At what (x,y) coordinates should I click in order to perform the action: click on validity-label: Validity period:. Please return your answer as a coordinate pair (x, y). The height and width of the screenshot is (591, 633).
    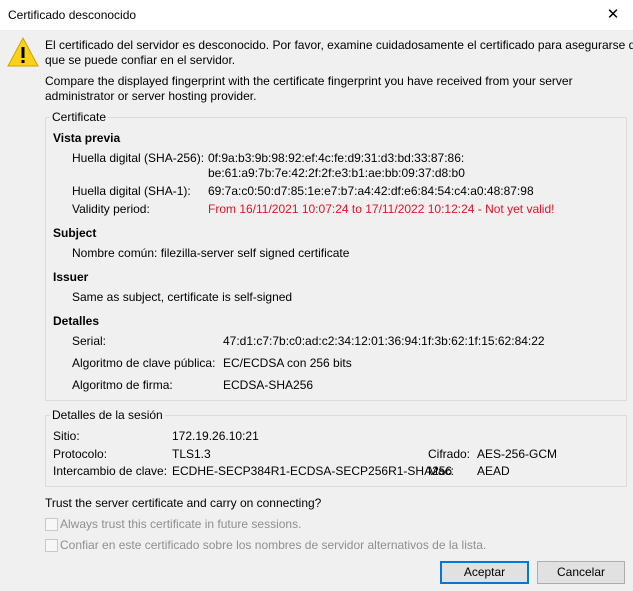
    Looking at the image, I should click on (111, 209).